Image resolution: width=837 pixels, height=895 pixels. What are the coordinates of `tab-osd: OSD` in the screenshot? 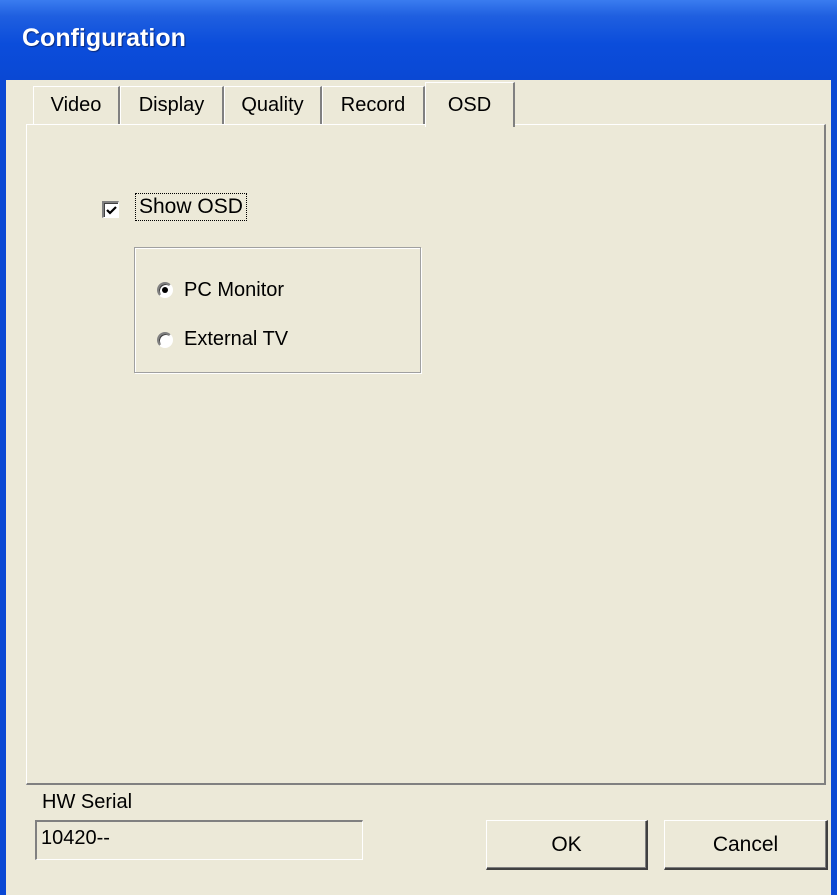 It's located at (470, 104).